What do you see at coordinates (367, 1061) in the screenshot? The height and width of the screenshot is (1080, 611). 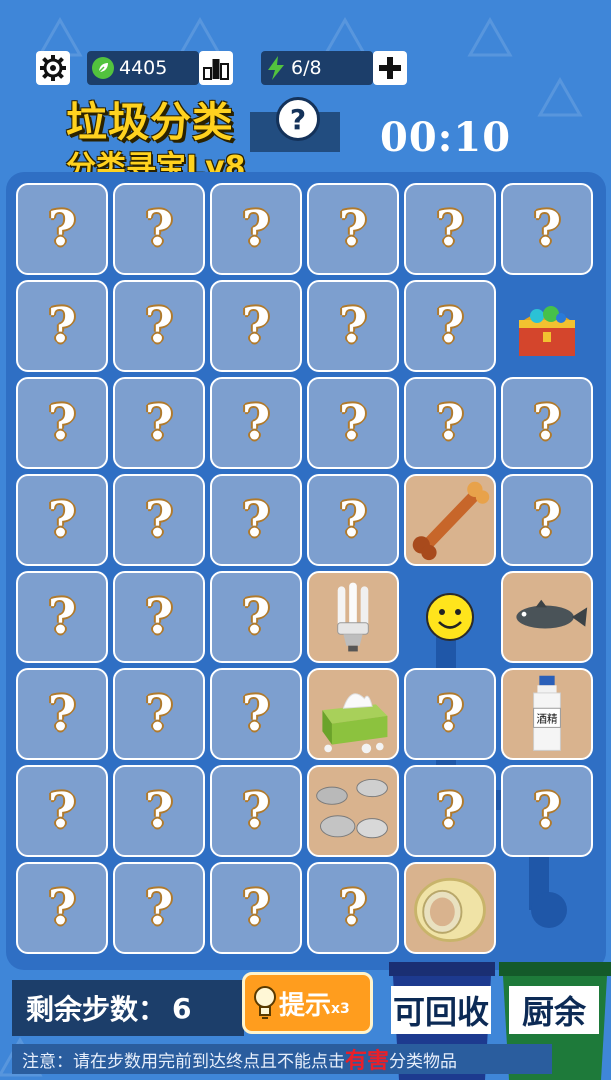 I see `notice-highlight: 有害` at bounding box center [367, 1061].